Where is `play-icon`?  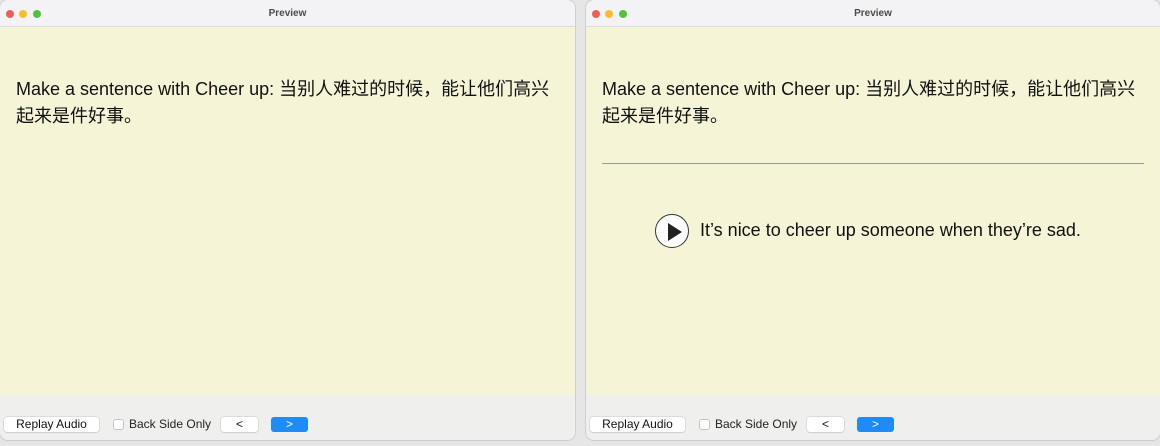 play-icon is located at coordinates (672, 231).